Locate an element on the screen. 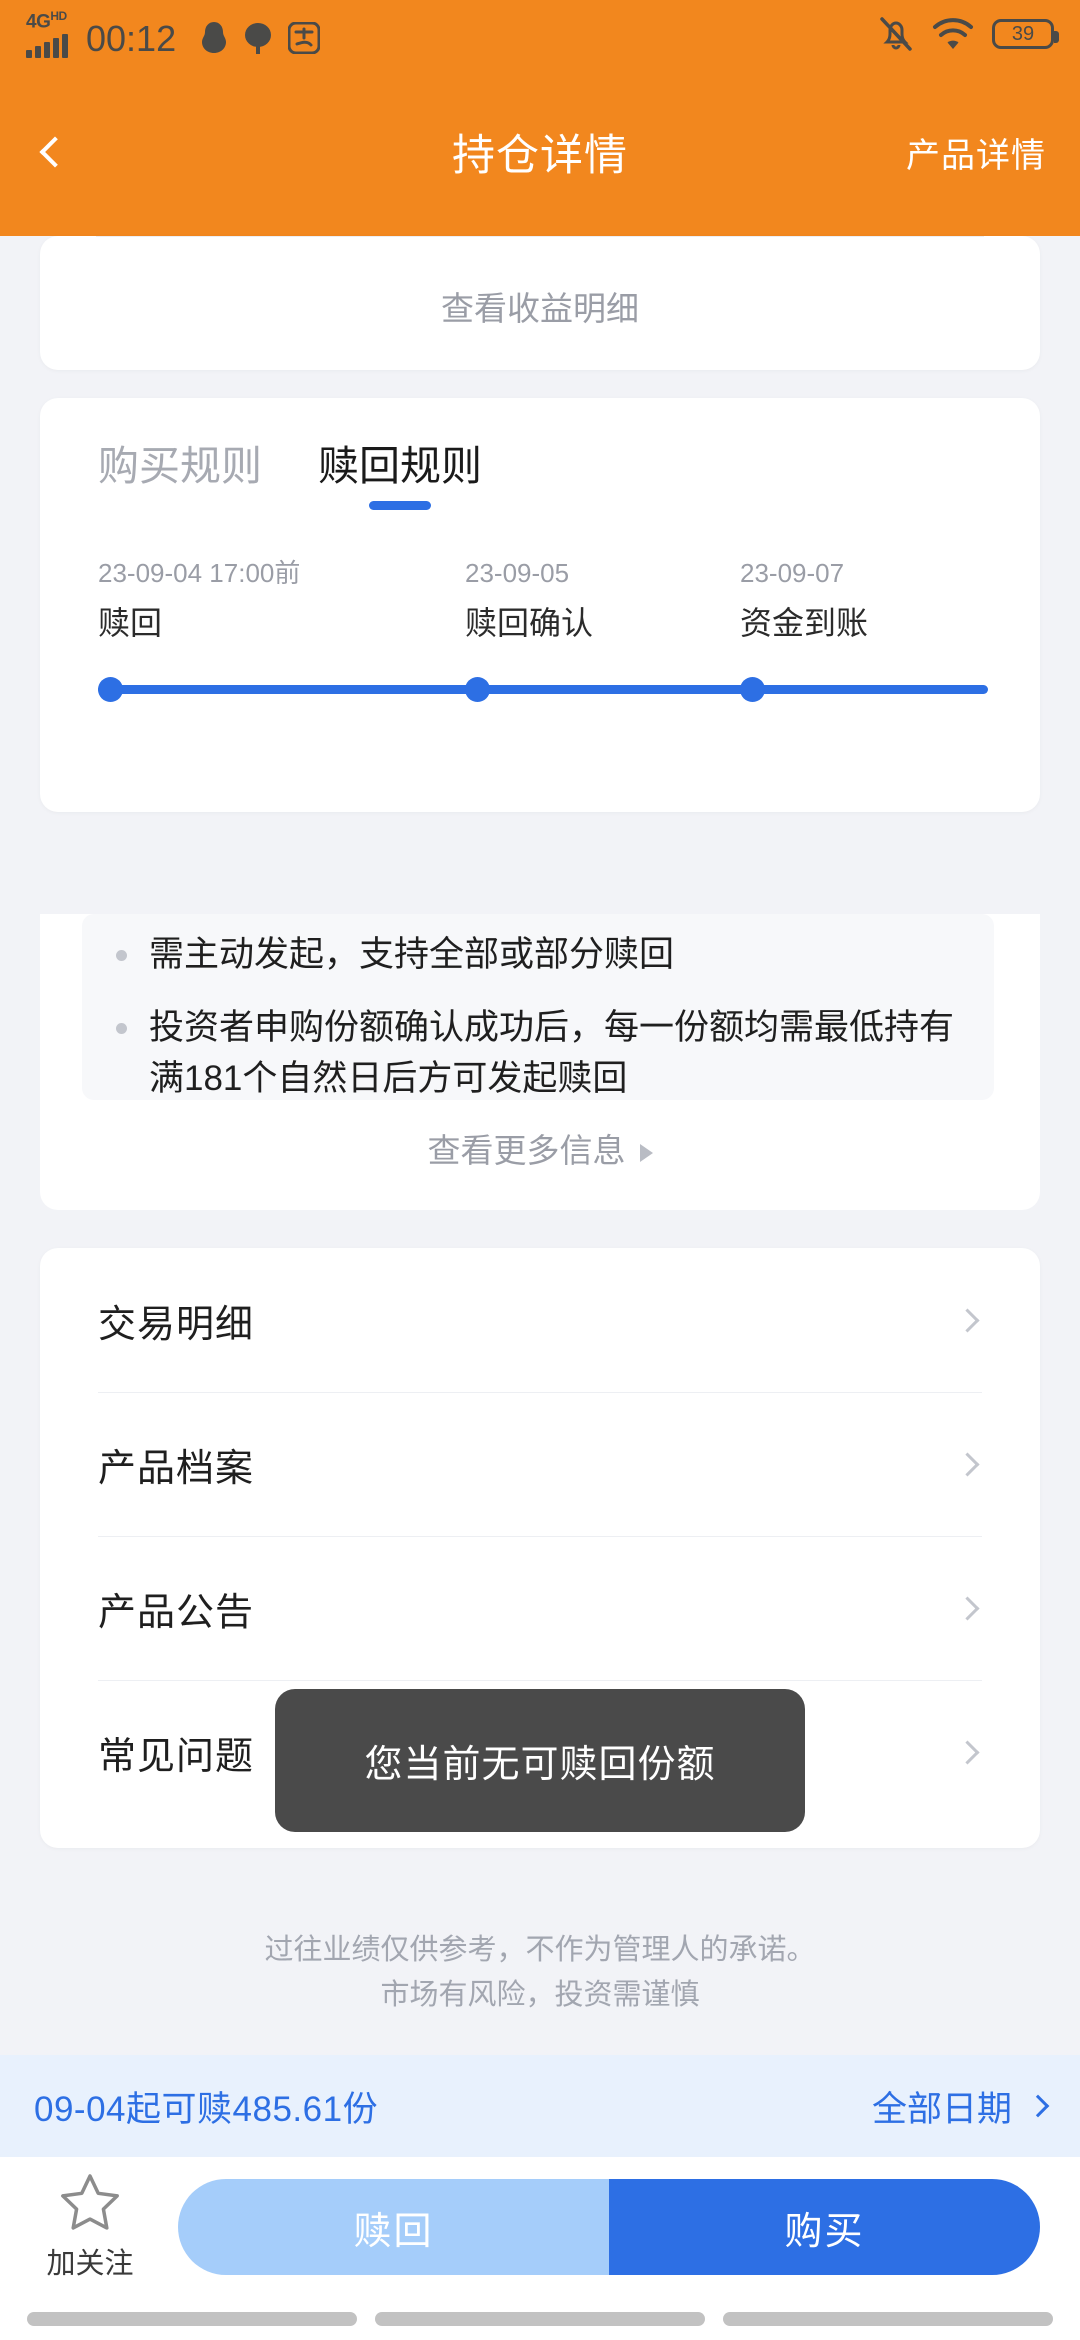  bottom-action-bar: 加关注 赎回 购买 is located at coordinates (540, 2227).